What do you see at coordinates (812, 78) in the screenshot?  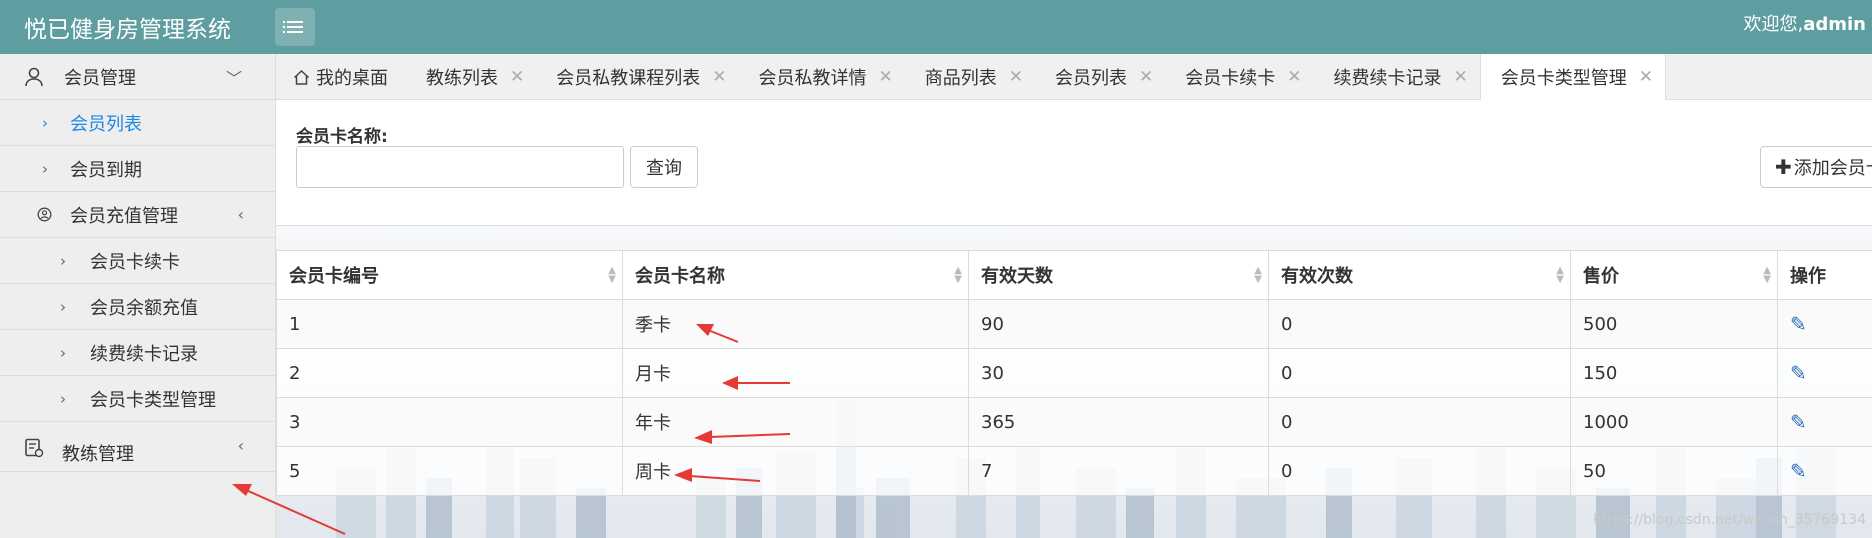 I see `tab-label: 会员私教详情` at bounding box center [812, 78].